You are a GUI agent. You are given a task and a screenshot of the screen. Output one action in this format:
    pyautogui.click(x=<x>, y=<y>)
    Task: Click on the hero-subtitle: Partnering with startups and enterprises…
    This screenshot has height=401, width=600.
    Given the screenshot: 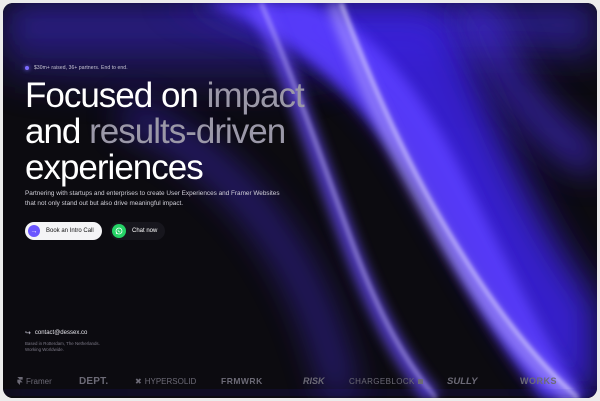 What is the action you would take?
    pyautogui.click(x=152, y=198)
    